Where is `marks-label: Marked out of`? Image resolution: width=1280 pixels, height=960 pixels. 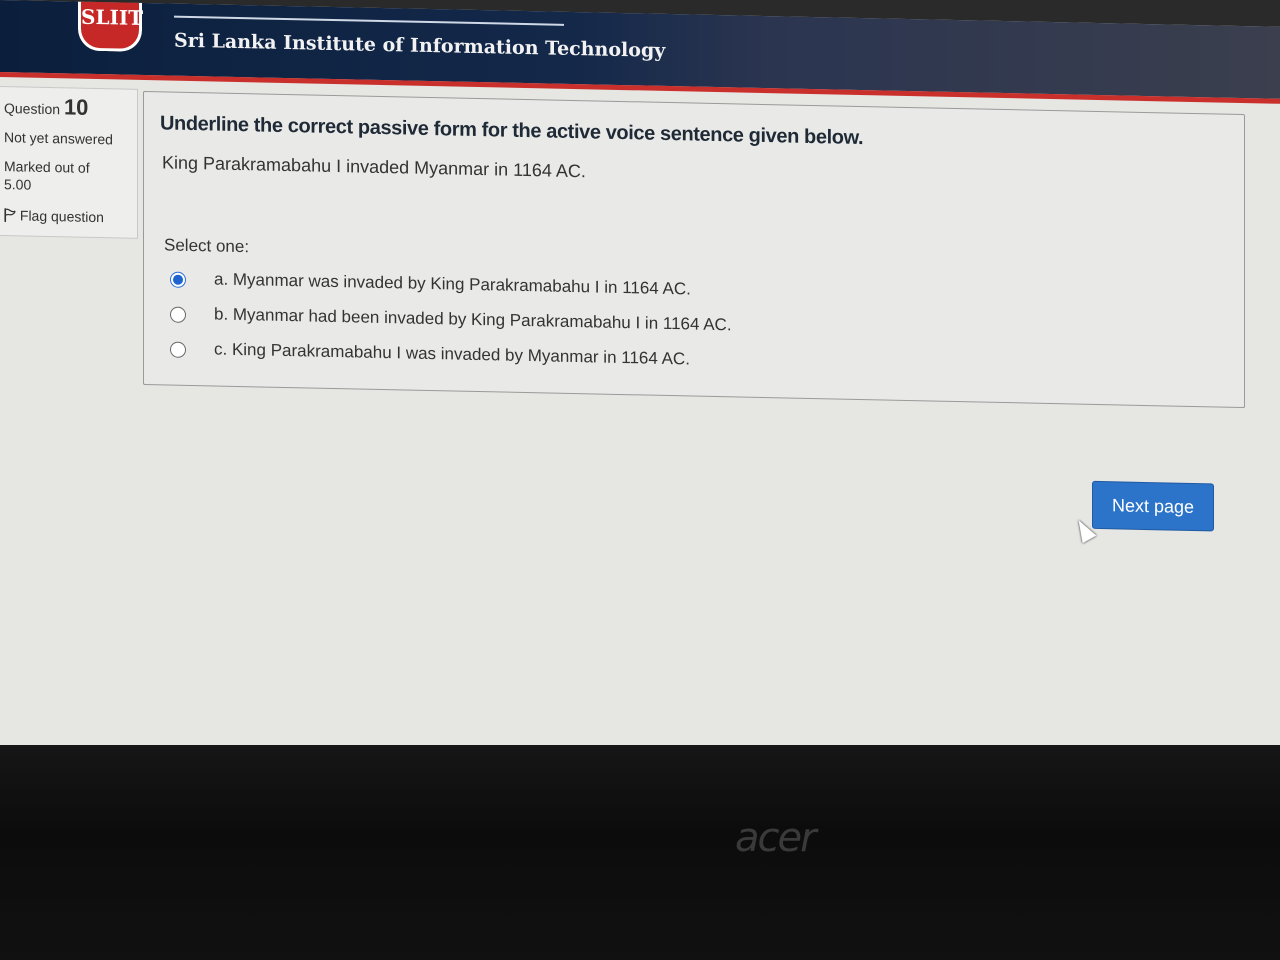
marks-label: Marked out of is located at coordinates (47, 167).